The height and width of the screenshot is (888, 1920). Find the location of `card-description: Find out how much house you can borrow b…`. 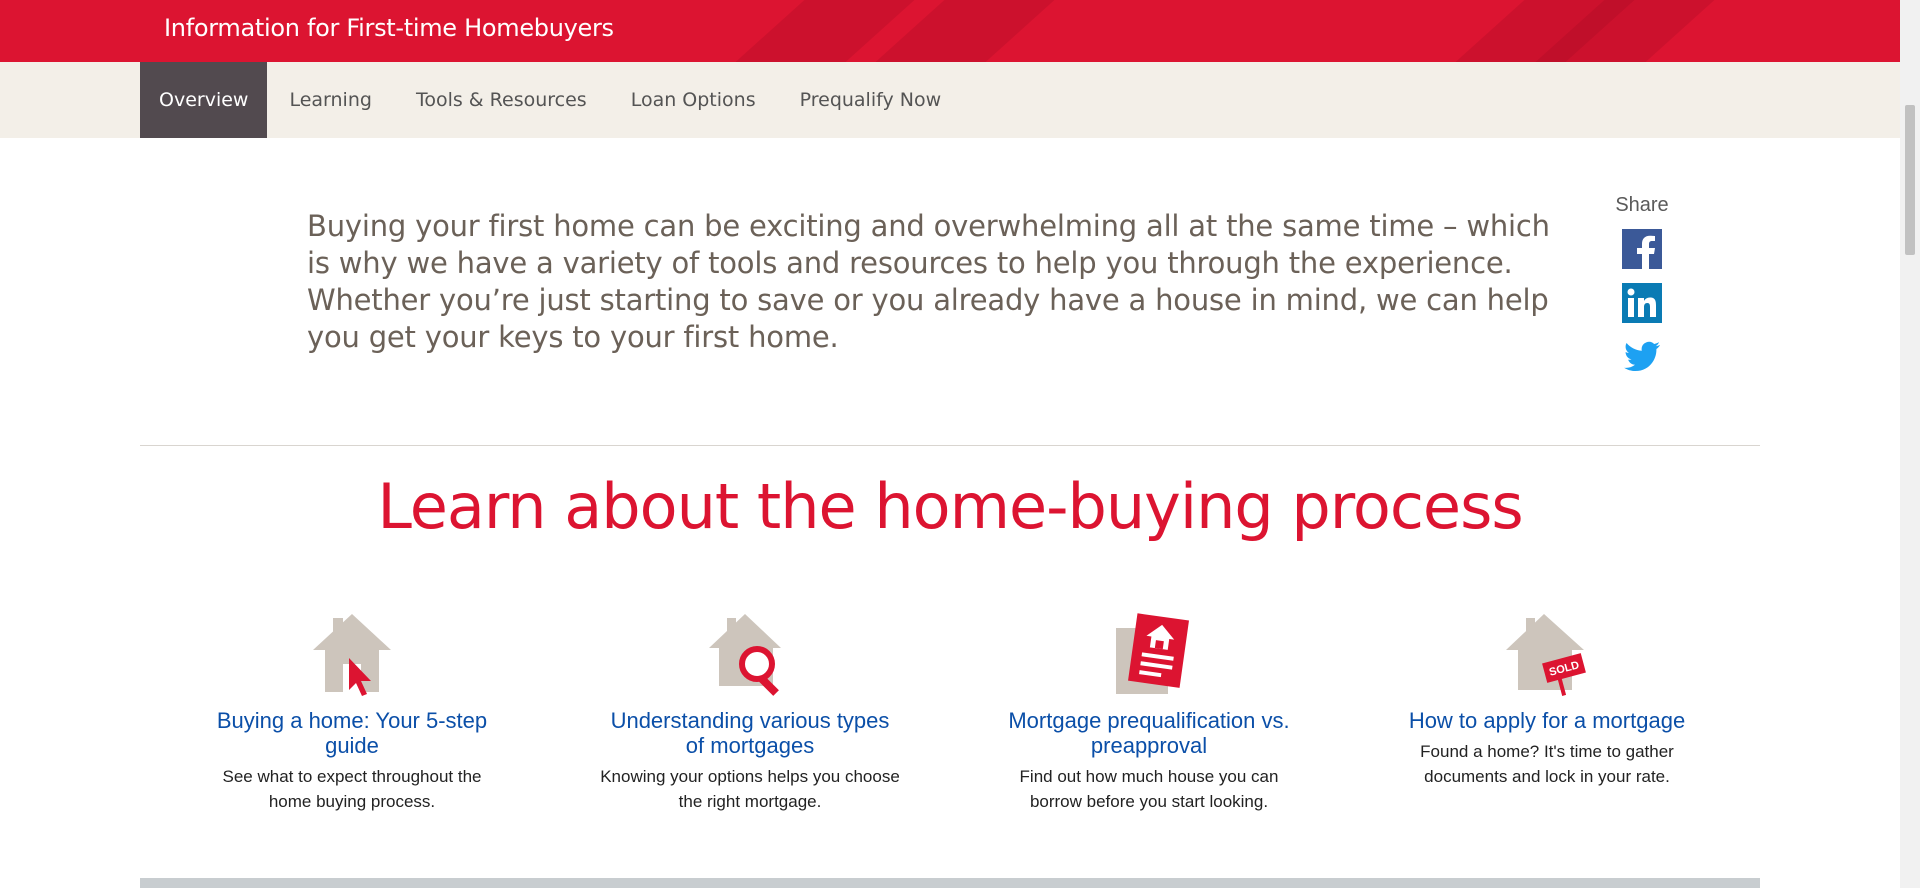

card-description: Find out how much house you can borrow b… is located at coordinates (1149, 789).